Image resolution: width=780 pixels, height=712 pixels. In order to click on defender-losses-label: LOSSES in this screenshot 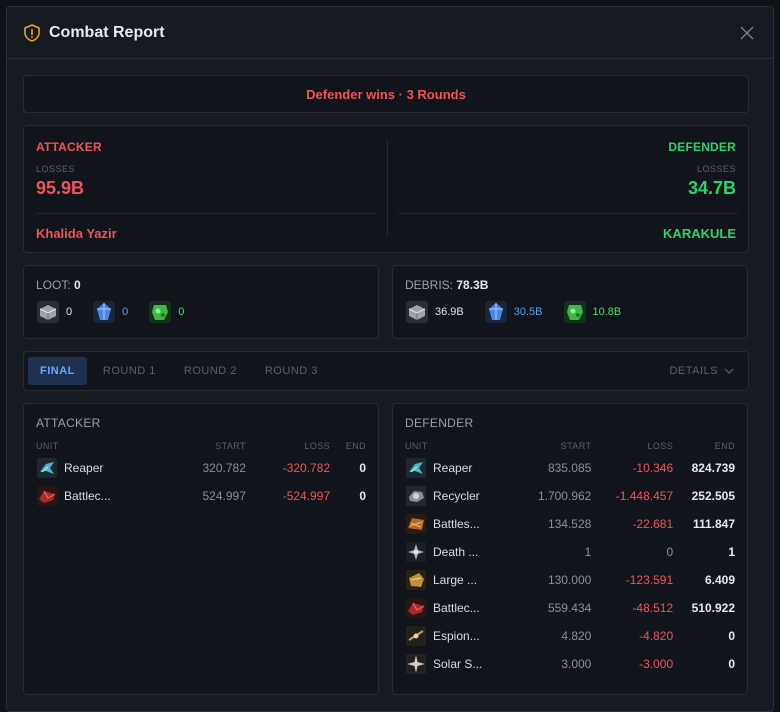, I will do `click(716, 169)`.